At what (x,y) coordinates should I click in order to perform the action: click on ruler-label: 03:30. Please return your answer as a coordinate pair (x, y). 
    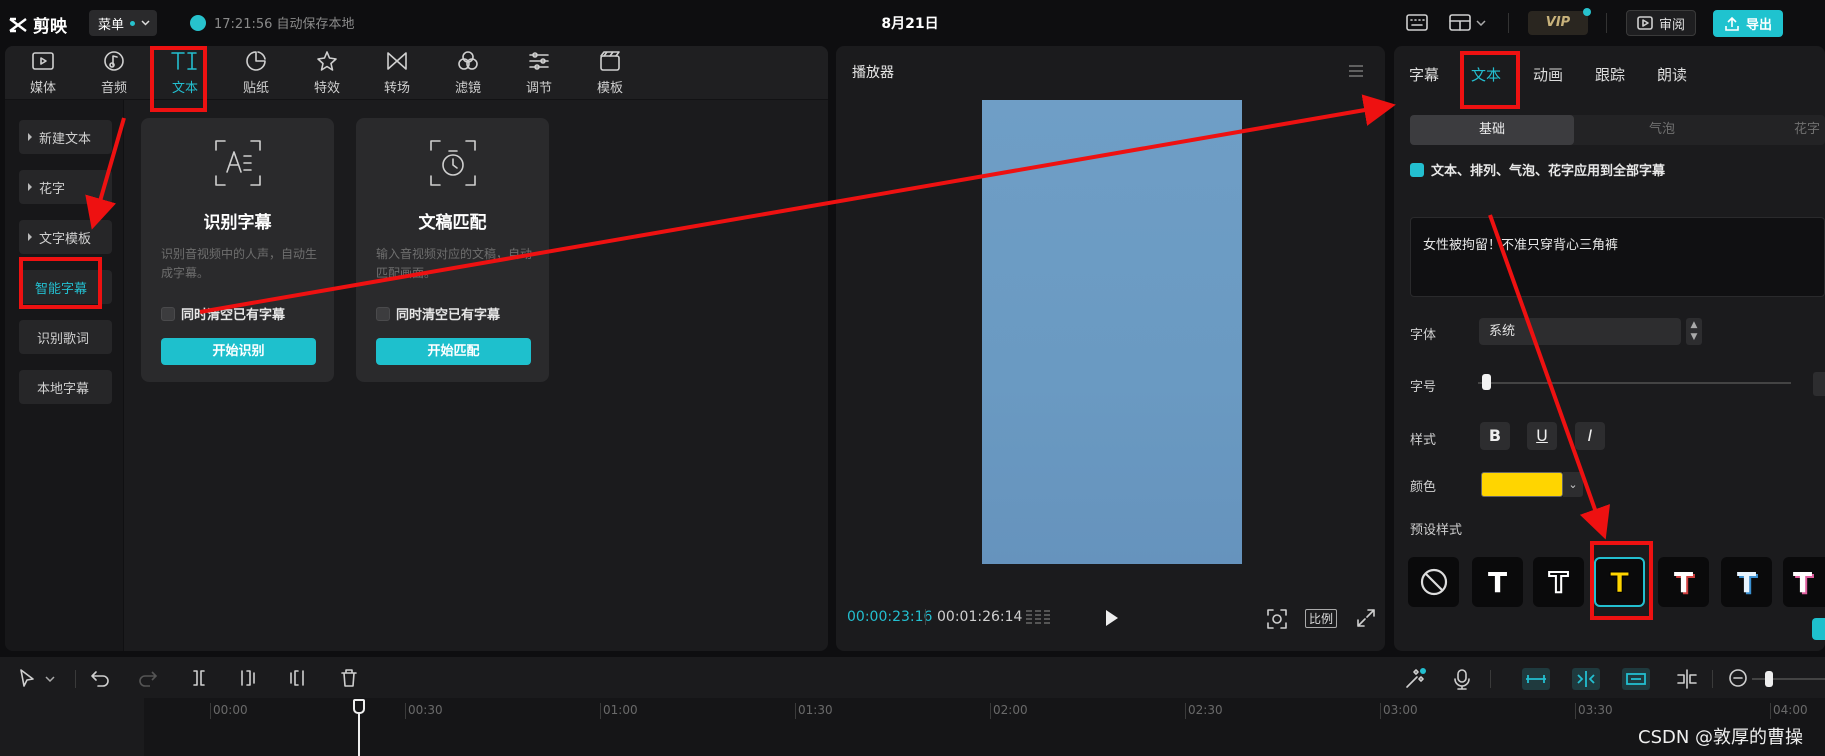
    Looking at the image, I should click on (1595, 710).